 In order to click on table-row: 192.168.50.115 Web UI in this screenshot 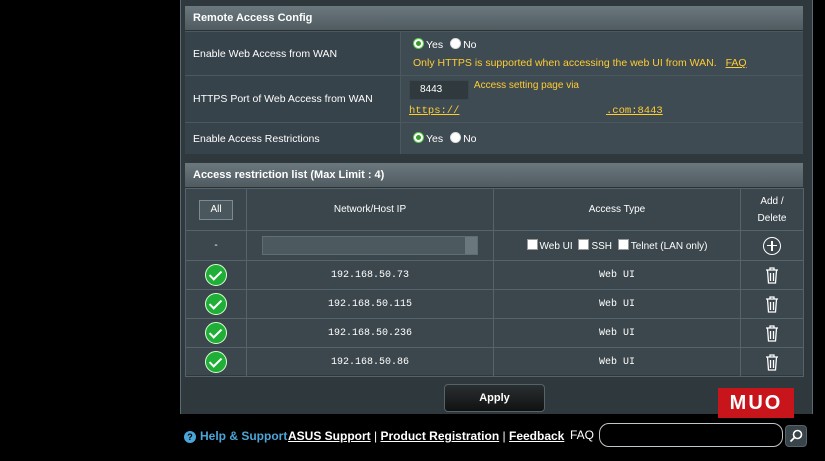, I will do `click(494, 304)`.